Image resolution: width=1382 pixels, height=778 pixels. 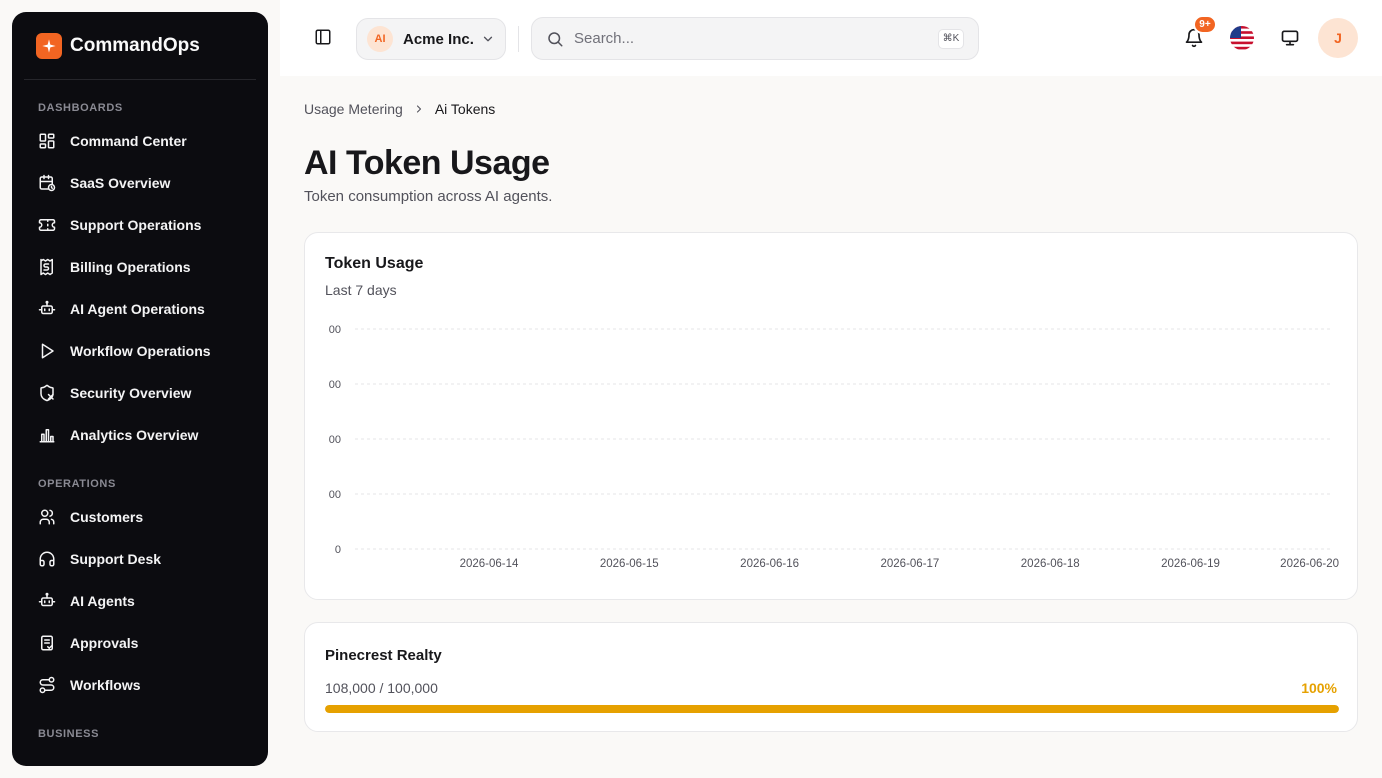 I want to click on sidebar-item-ai-agent-operations: AI Agent Operations, so click(x=140, y=309).